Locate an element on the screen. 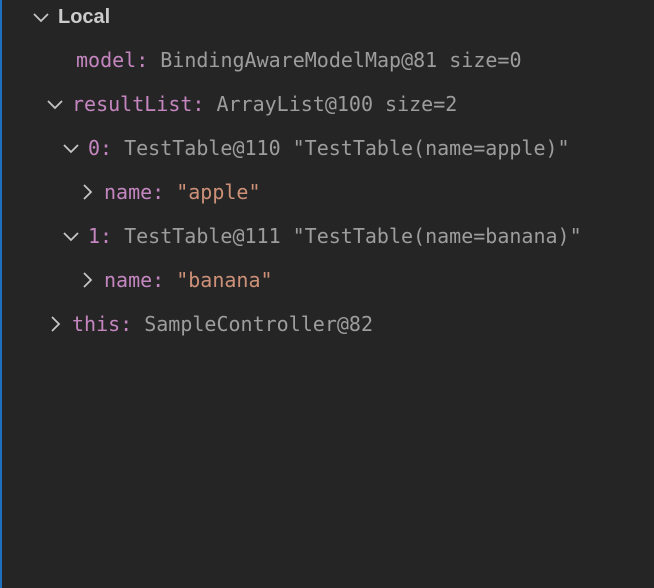  variable-row-model: model: BindingAwareModelMap@81 size=0 is located at coordinates (299, 60).